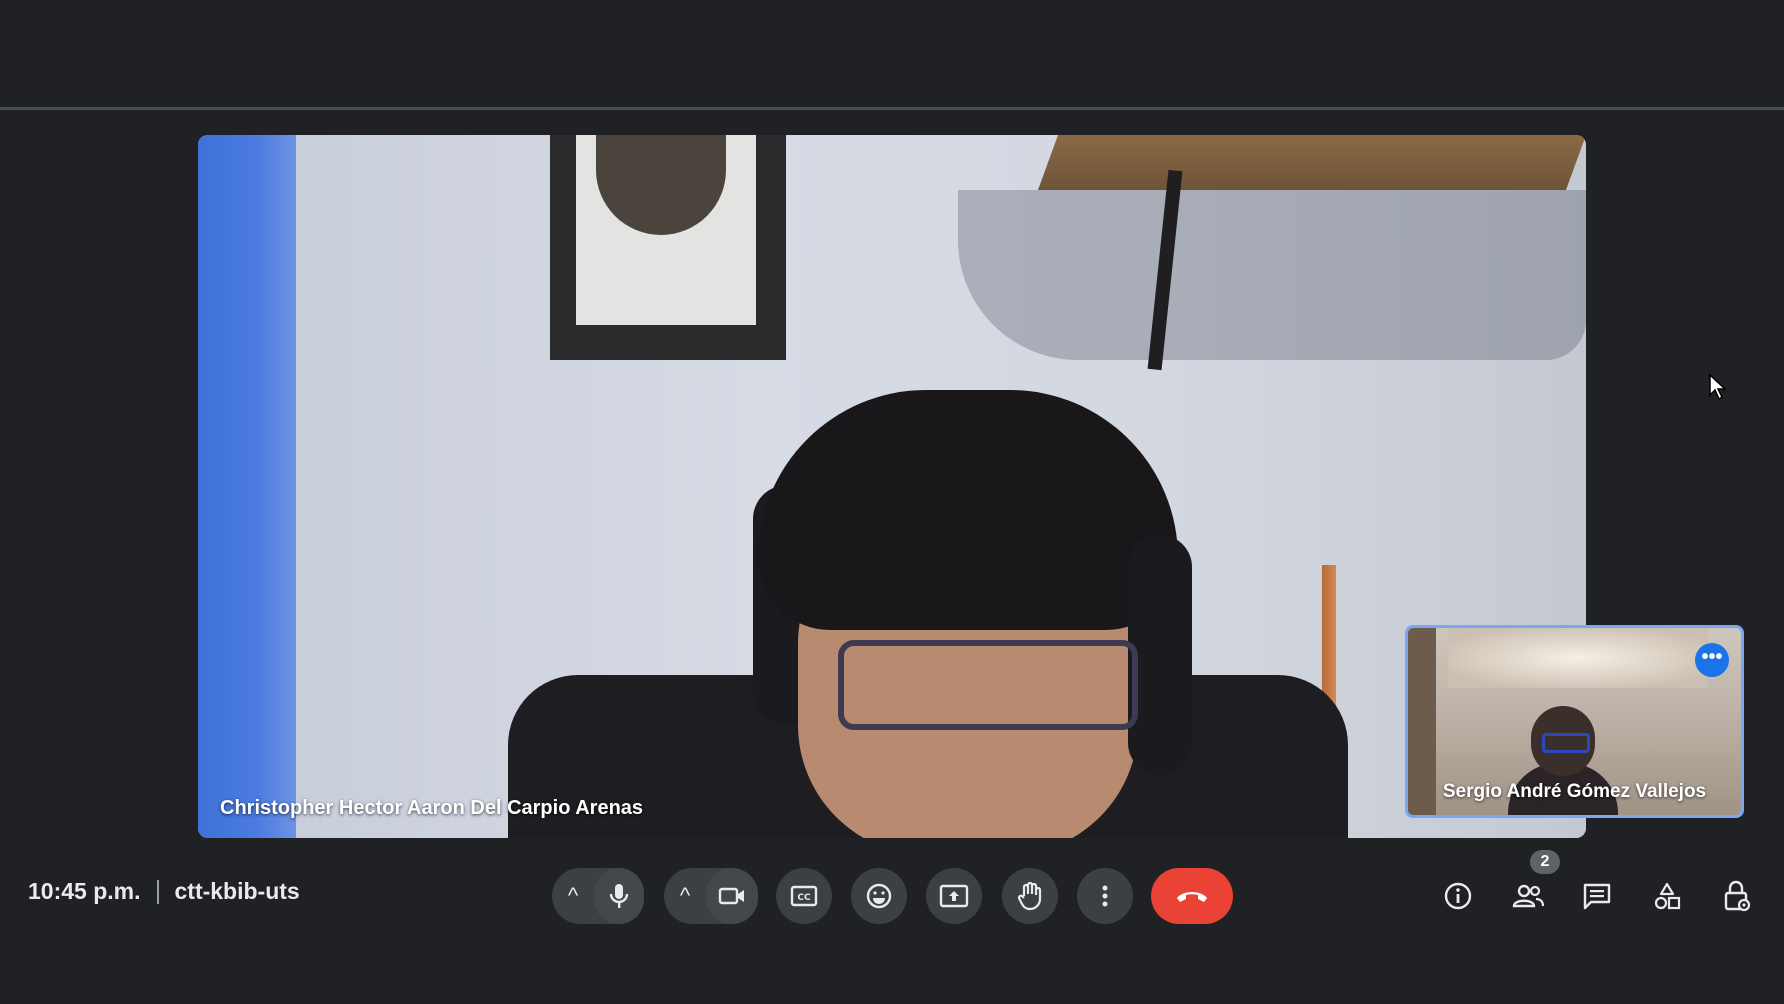  I want to click on camera-icon, so click(732, 896).